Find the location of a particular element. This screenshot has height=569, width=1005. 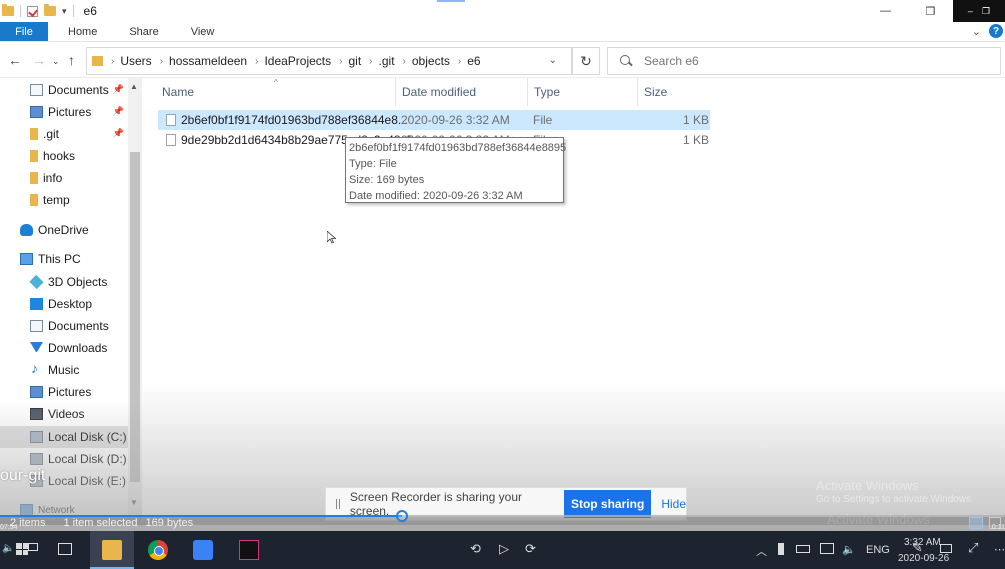

breadcrumb-objects: objects is located at coordinates (431, 61).